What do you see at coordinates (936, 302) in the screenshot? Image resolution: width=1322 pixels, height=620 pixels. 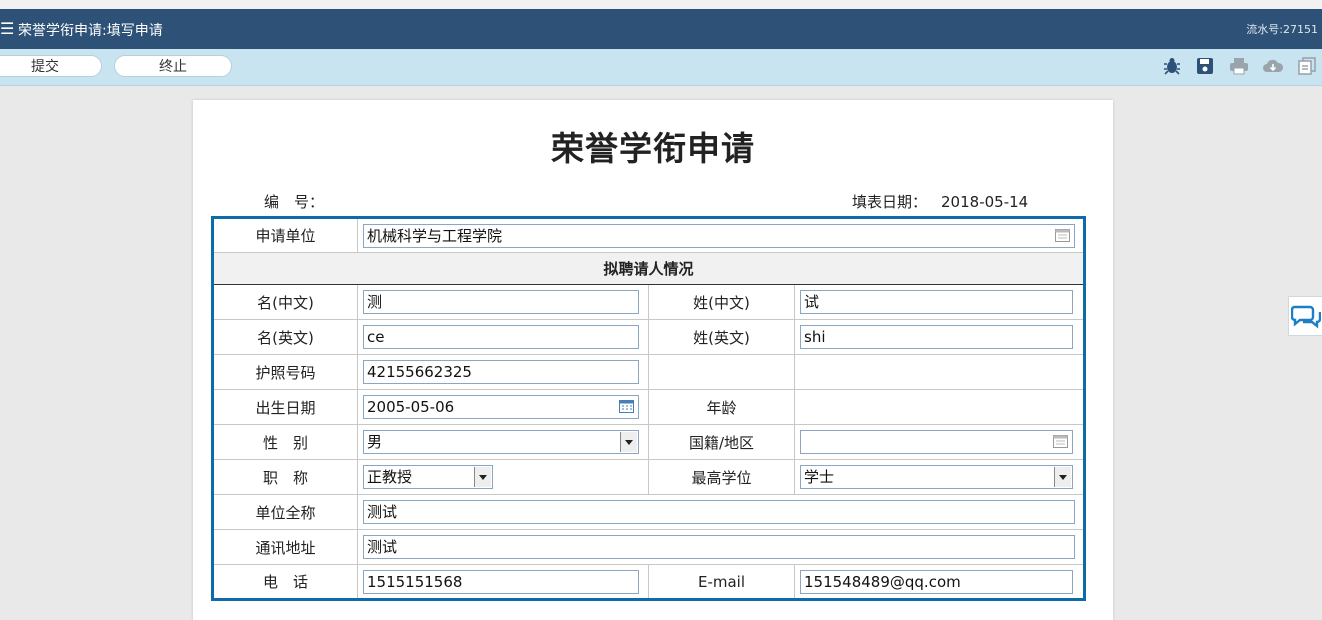 I see `last-name-cn-input: 试` at bounding box center [936, 302].